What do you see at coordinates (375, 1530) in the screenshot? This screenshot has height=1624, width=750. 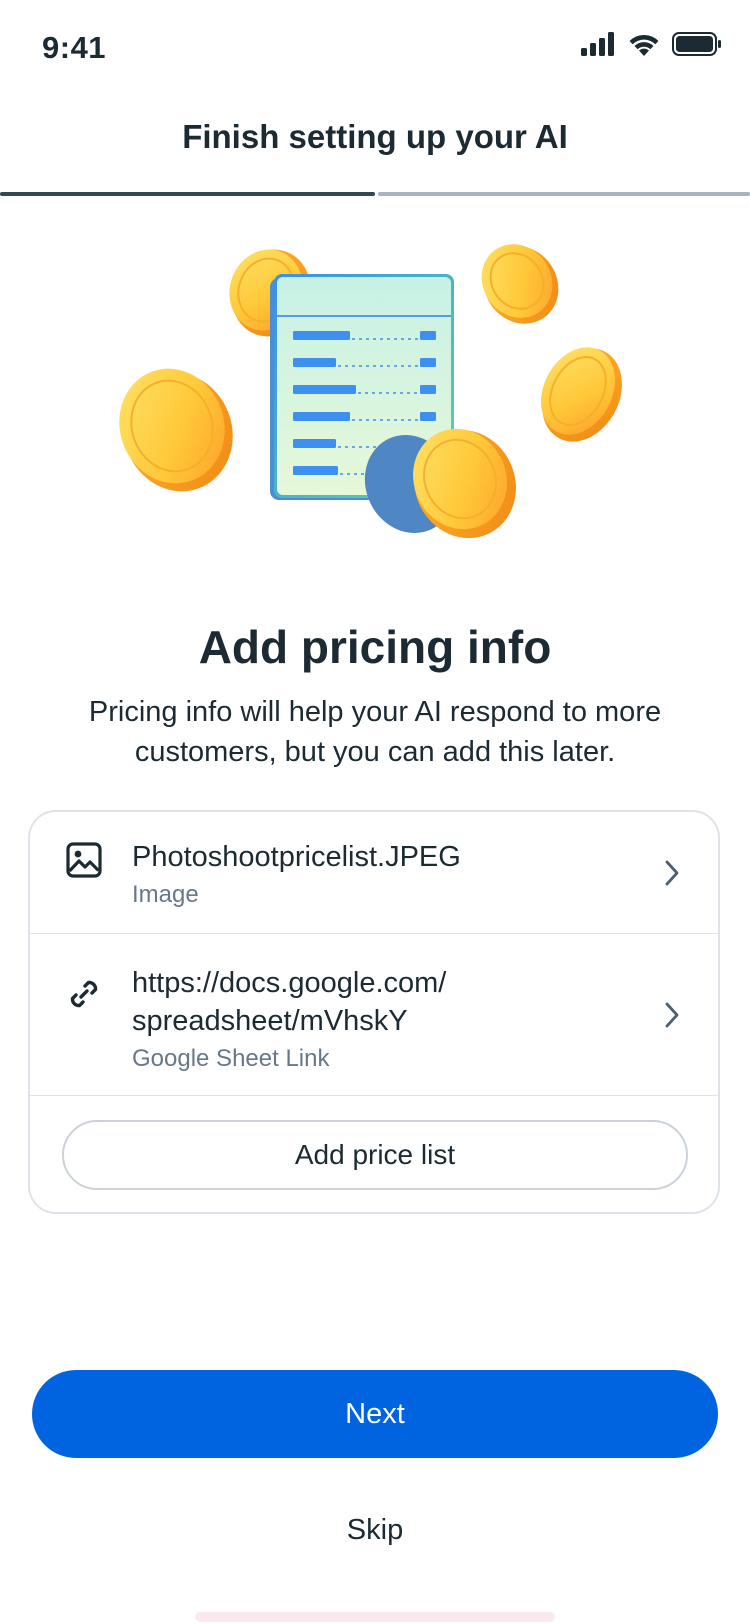 I see `skip-button: Skip` at bounding box center [375, 1530].